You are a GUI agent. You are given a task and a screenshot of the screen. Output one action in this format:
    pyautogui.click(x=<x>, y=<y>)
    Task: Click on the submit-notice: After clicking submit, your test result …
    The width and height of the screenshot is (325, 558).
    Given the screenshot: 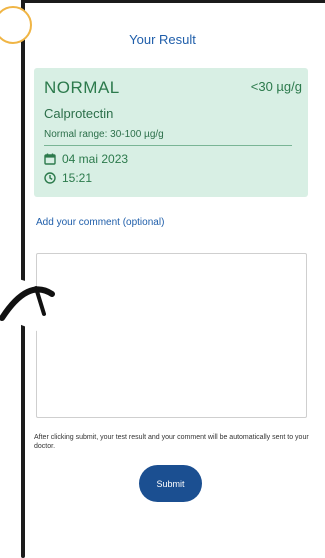 What is the action you would take?
    pyautogui.click(x=171, y=442)
    